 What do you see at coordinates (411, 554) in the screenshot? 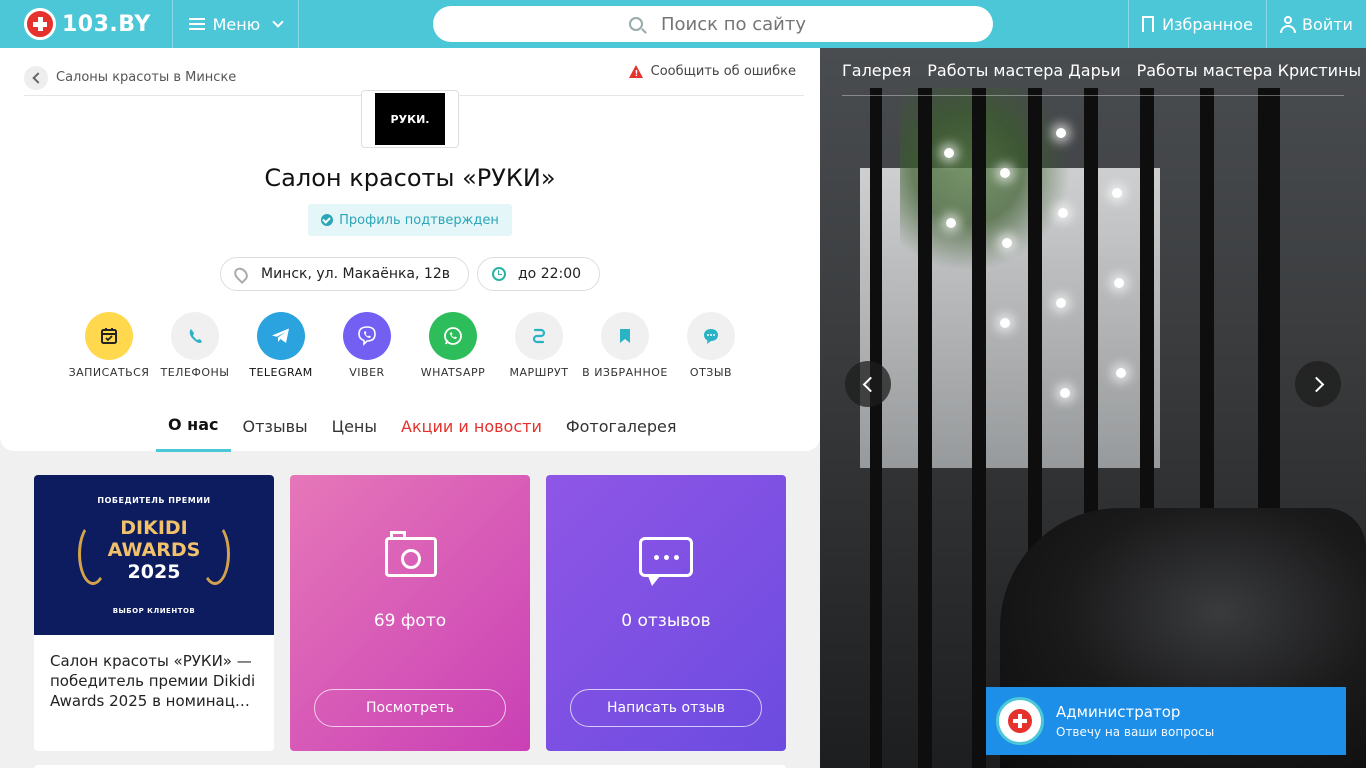
I see `camera-icon` at bounding box center [411, 554].